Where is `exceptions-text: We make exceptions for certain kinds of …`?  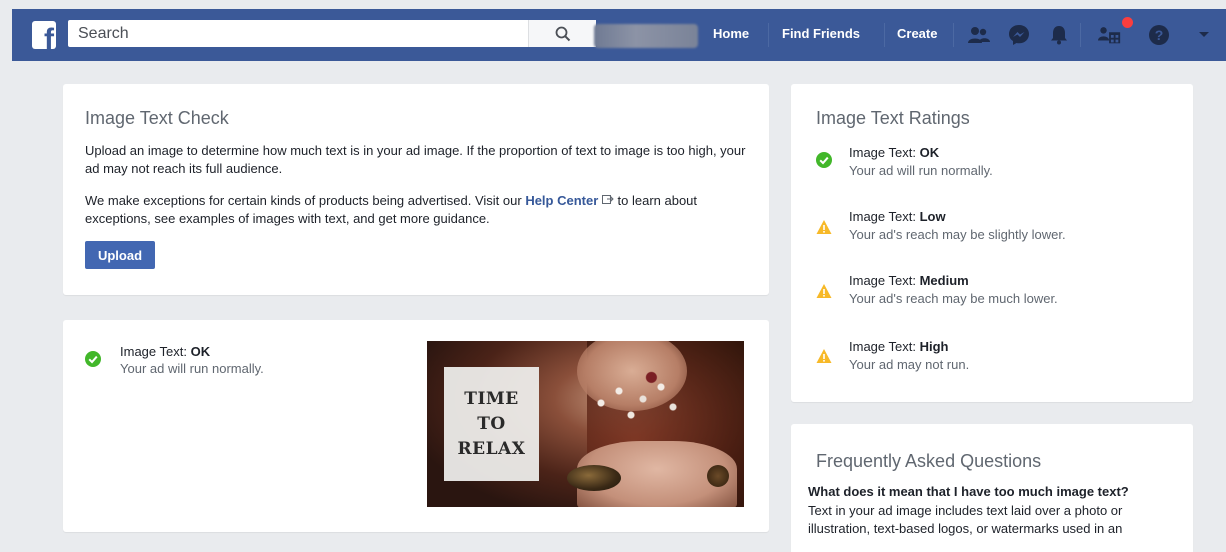 exceptions-text: We make exceptions for certain kinds of … is located at coordinates (417, 210).